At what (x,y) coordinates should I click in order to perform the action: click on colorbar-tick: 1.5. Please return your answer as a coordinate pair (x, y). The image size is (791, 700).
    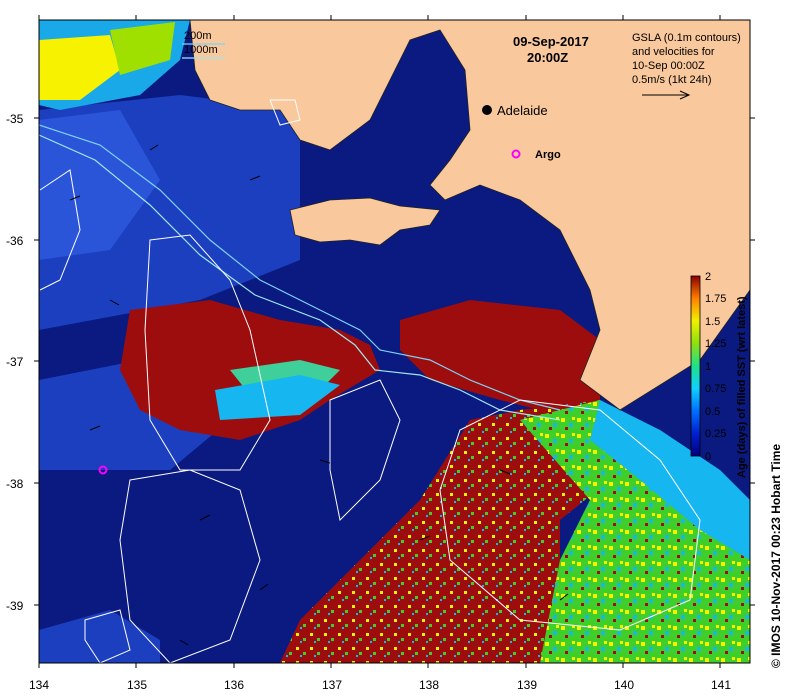
    Looking at the image, I should click on (712, 322).